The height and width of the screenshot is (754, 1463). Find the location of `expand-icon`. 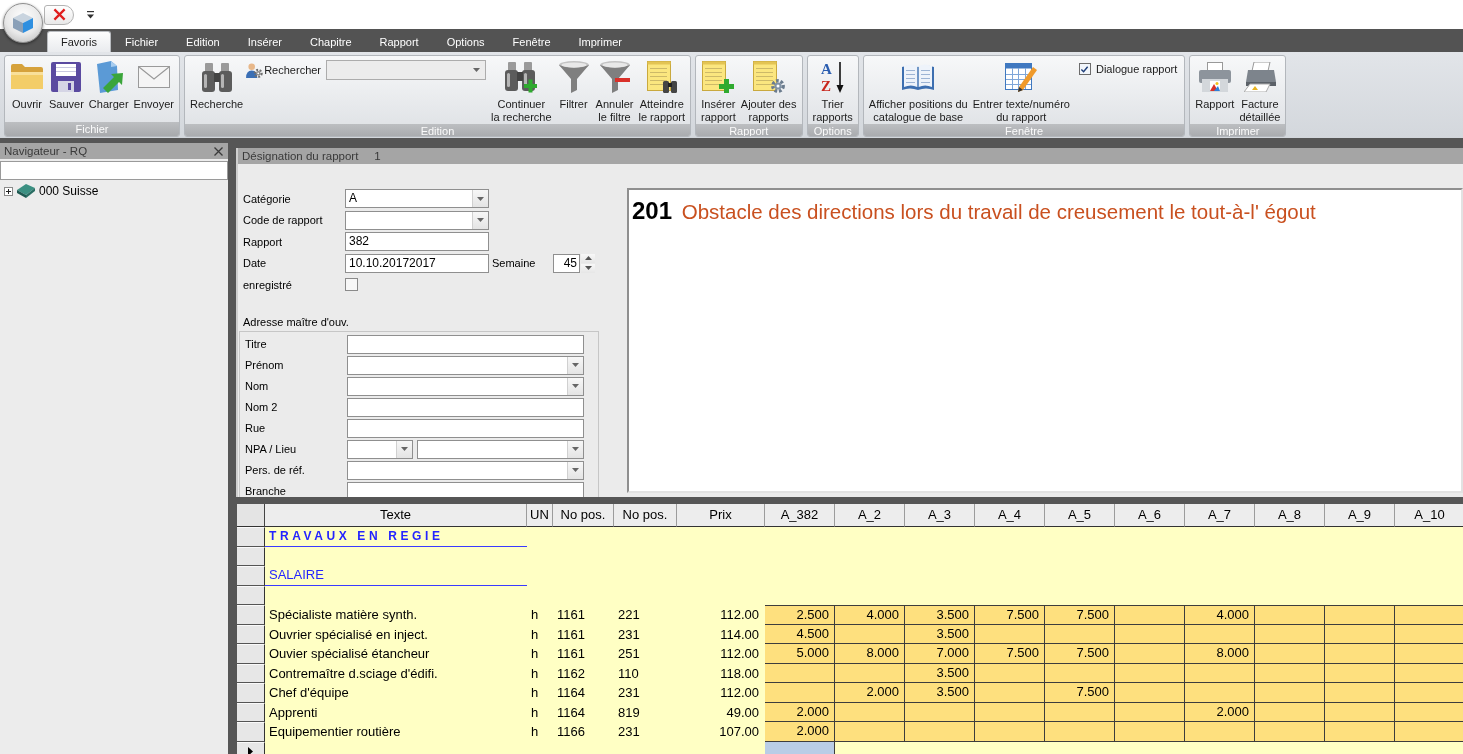

expand-icon is located at coordinates (8, 191).